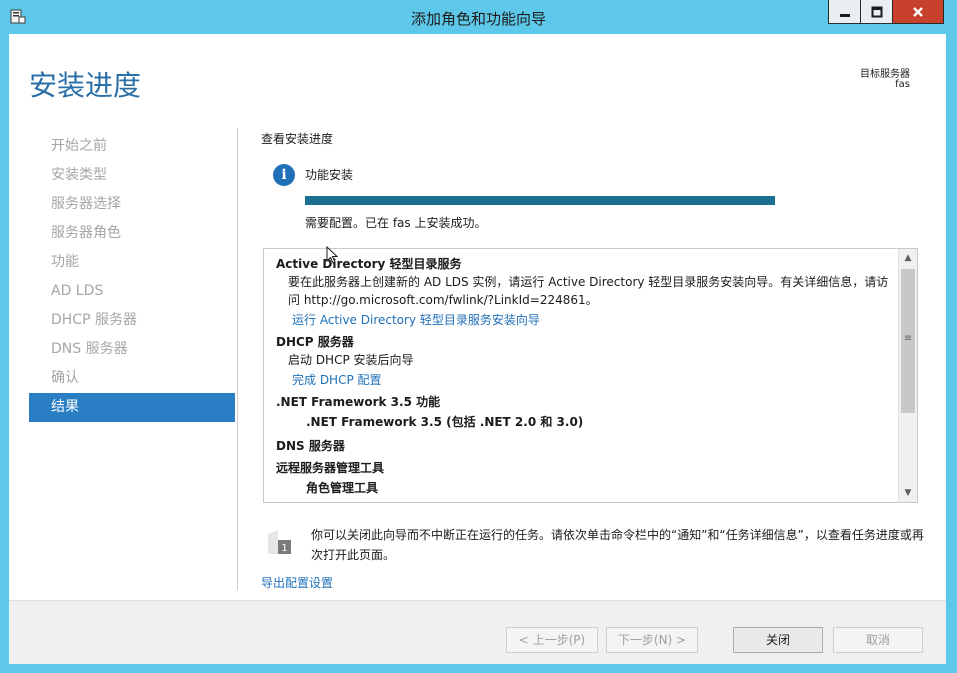  I want to click on scrollbar-thumb: ≡, so click(908, 341).